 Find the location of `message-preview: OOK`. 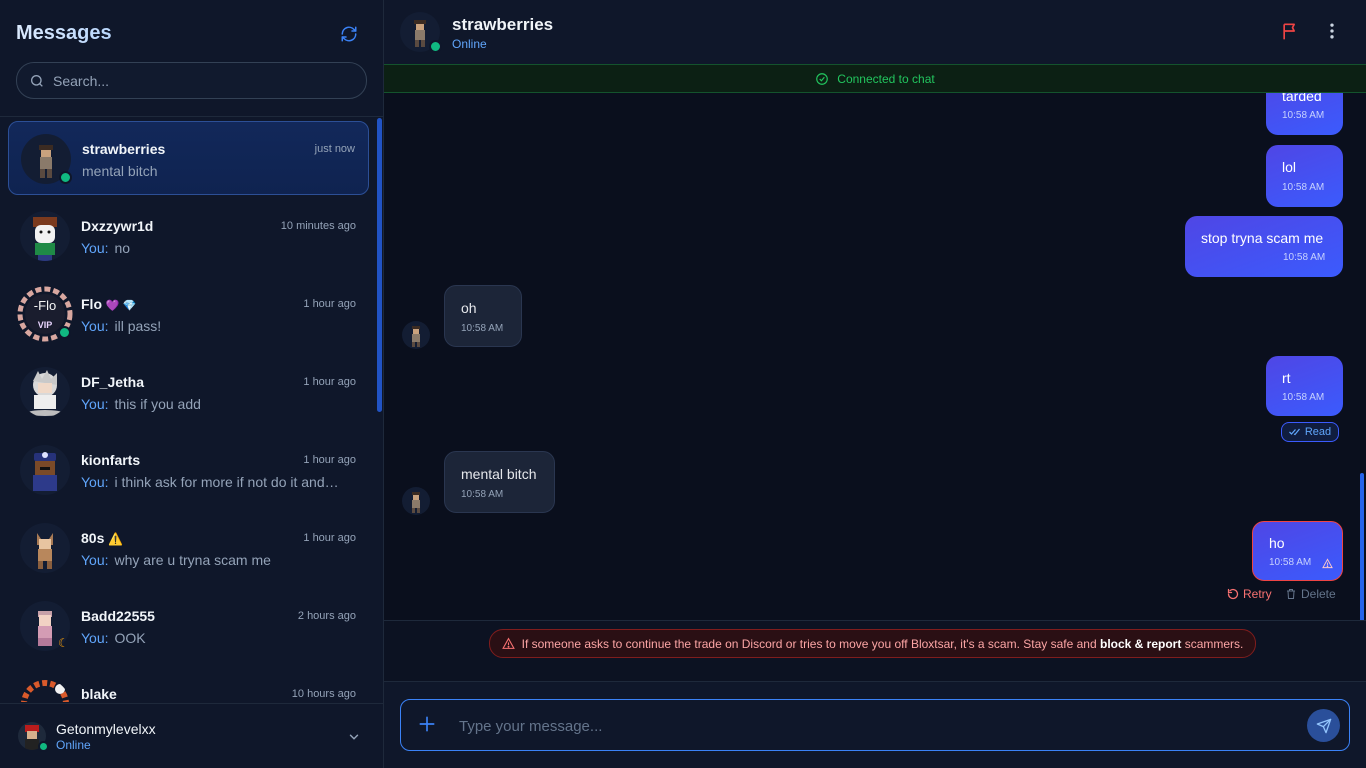

message-preview: OOK is located at coordinates (130, 638).